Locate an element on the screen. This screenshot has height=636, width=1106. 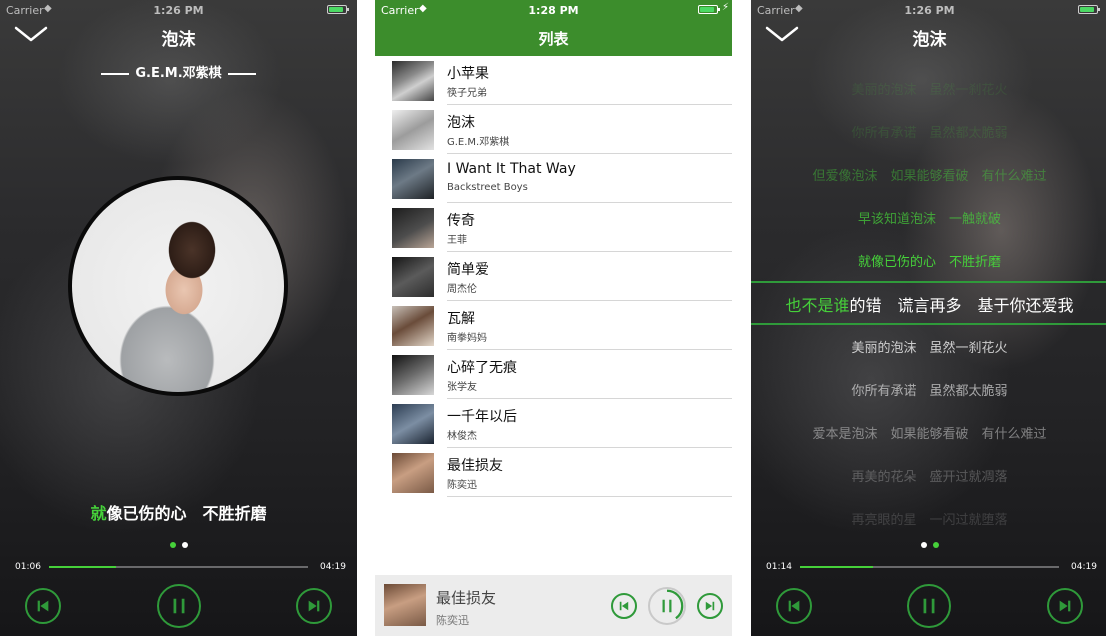
lyric-line-current: 也不是谁的错 谎言再多 基于你还爱我 is located at coordinates (928, 304).